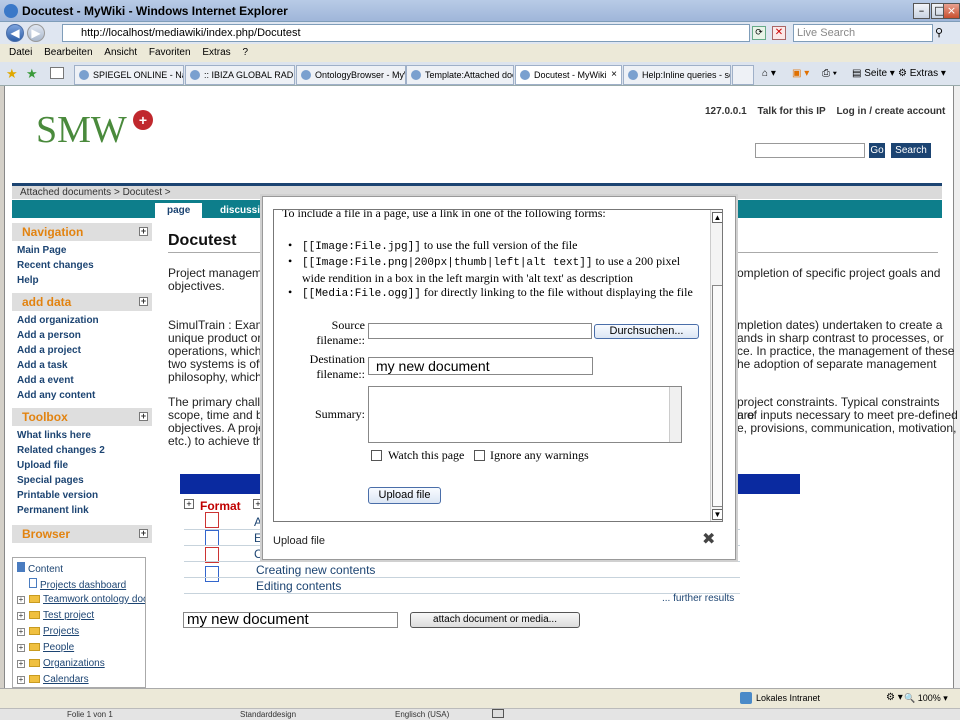 Image resolution: width=960 pixels, height=720 pixels. I want to click on wiki-search-input, so click(810, 150).